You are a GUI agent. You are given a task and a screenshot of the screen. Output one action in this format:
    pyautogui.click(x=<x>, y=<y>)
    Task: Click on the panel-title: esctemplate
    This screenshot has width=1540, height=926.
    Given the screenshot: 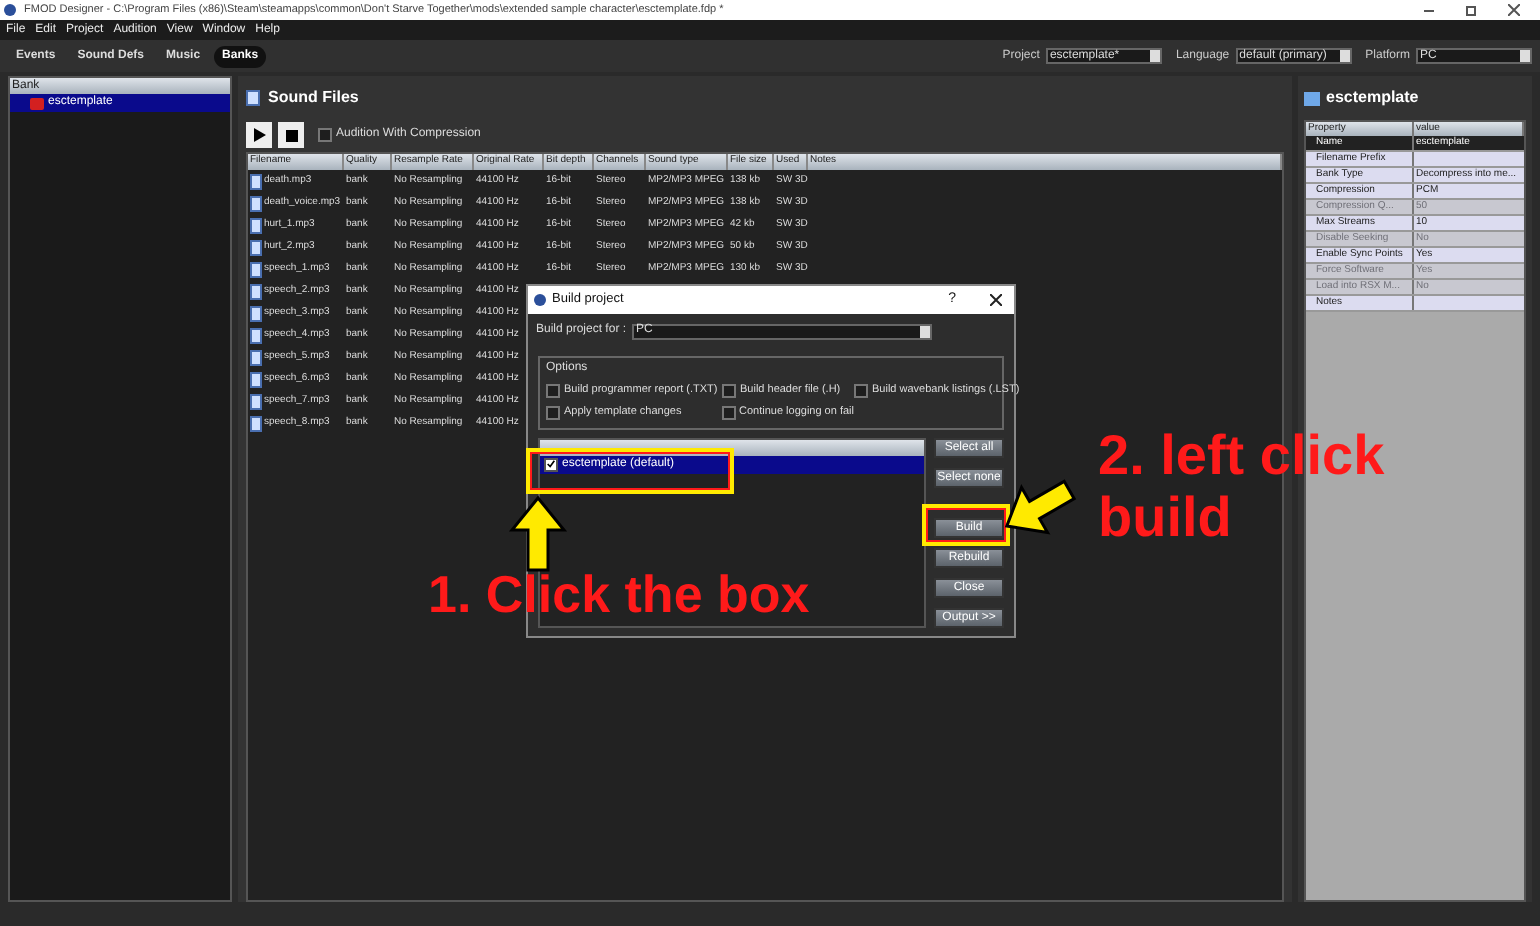 What is the action you would take?
    pyautogui.click(x=1372, y=98)
    